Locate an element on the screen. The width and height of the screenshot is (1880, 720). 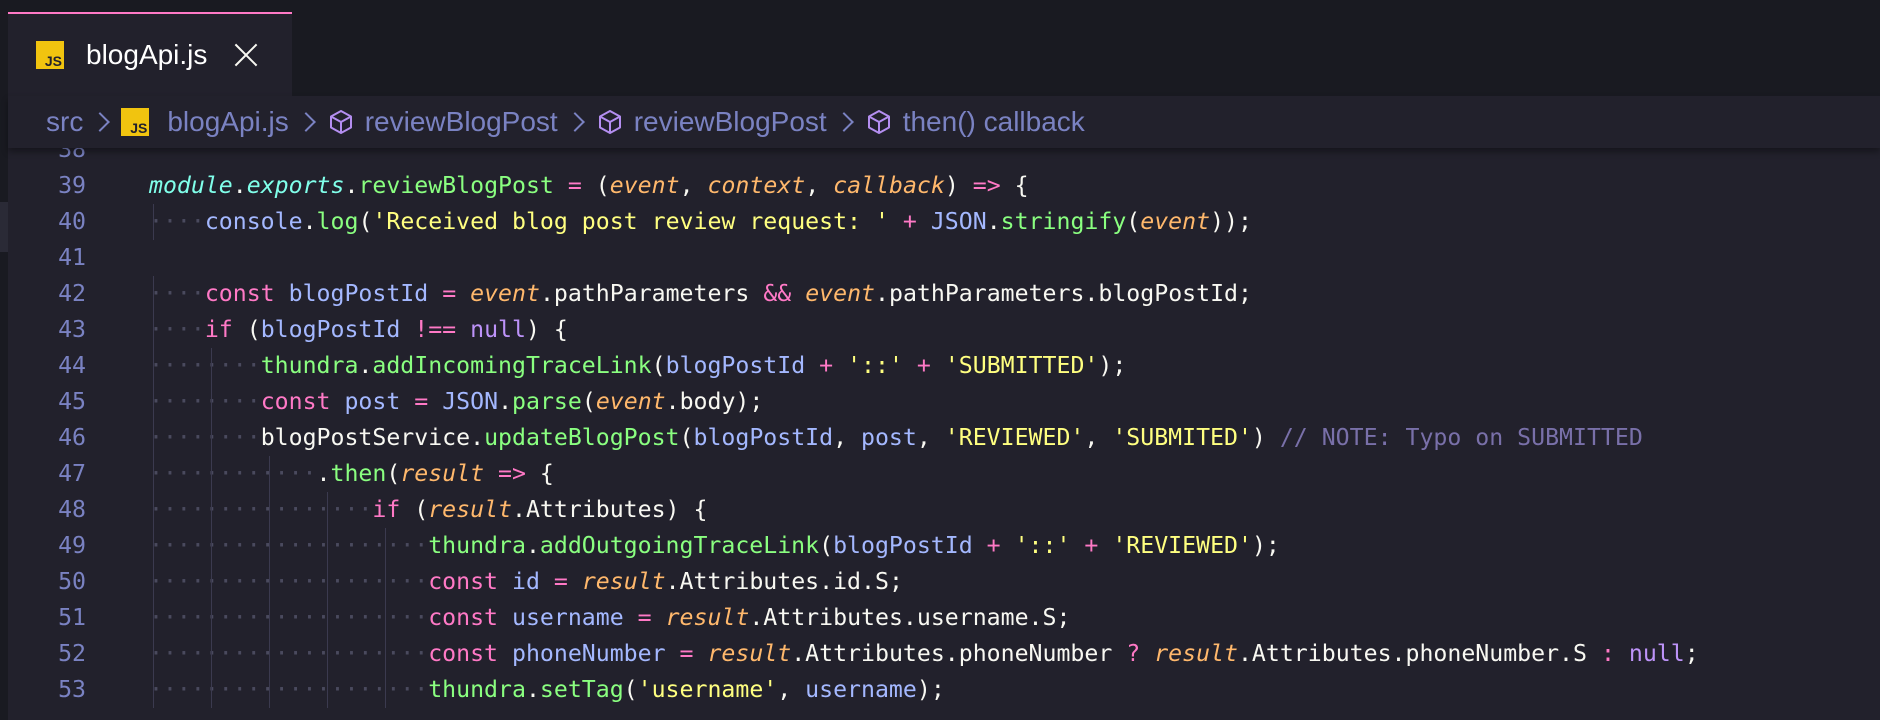
line-number: 46 is located at coordinates (72, 437).